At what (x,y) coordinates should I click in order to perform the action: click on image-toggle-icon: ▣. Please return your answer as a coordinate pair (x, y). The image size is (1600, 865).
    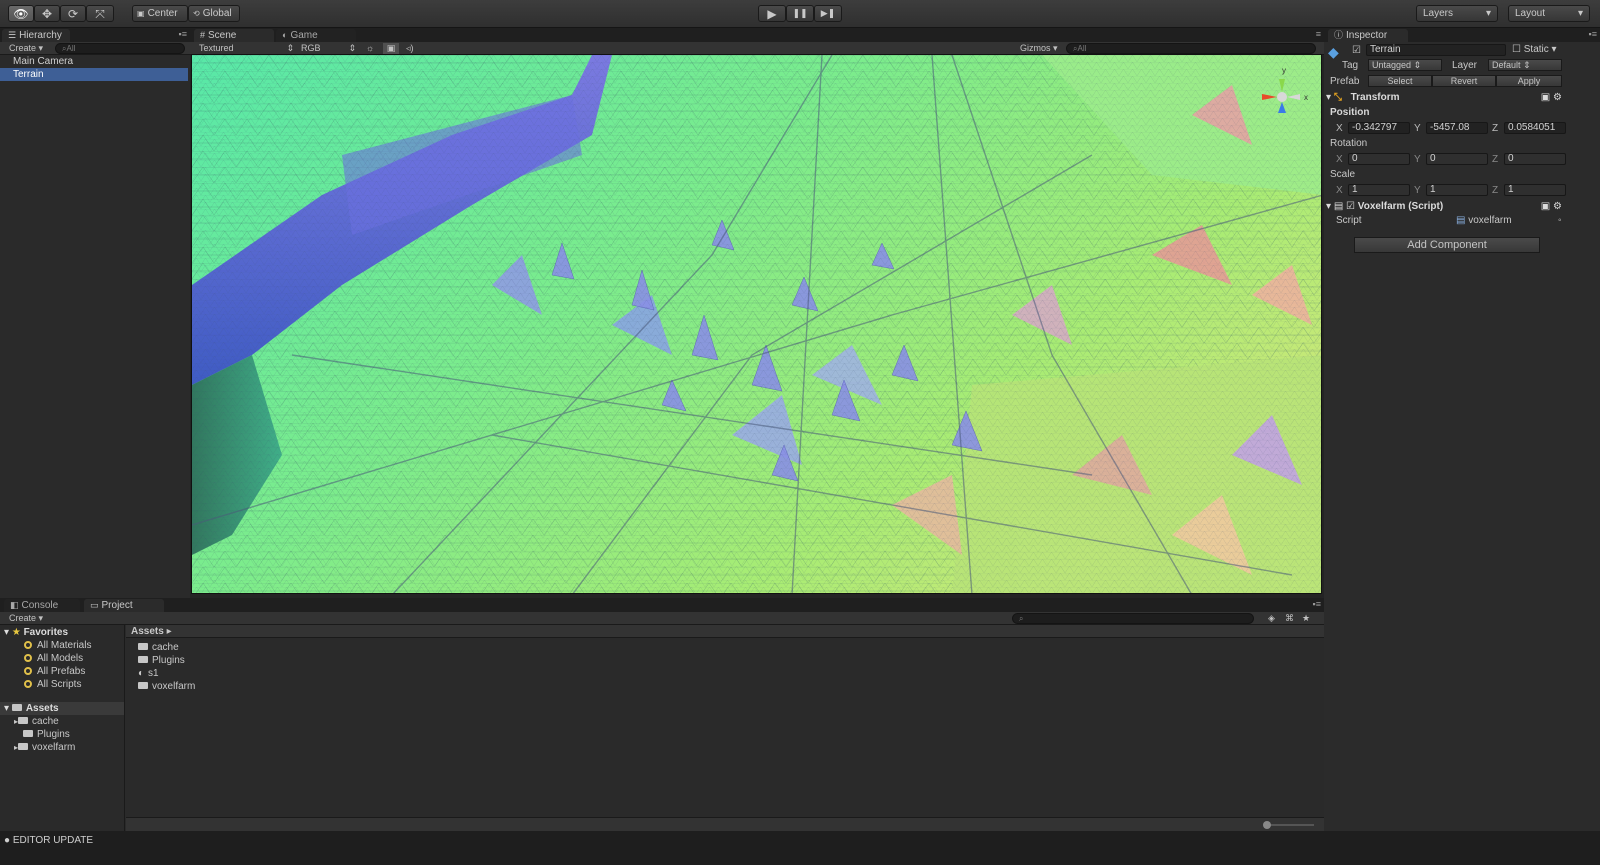
    Looking at the image, I should click on (391, 48).